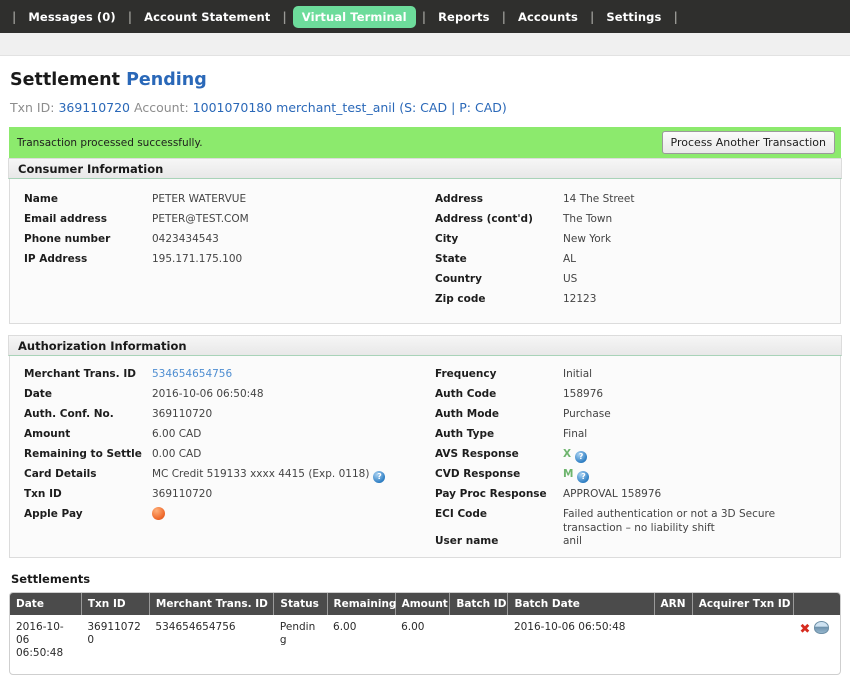 This screenshot has width=850, height=675. Describe the element at coordinates (208, 394) in the screenshot. I see `field-value-date: 2016-10-06 06:50:48` at that location.